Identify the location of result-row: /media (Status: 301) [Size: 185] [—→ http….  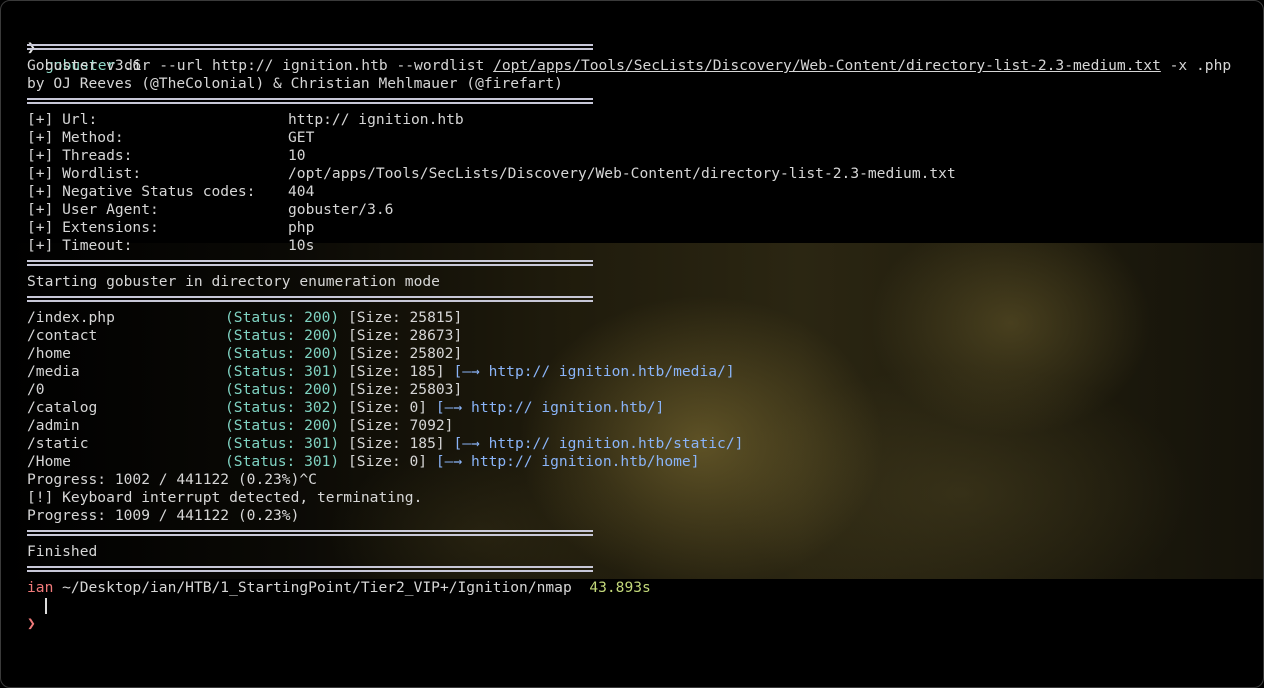
(640, 372).